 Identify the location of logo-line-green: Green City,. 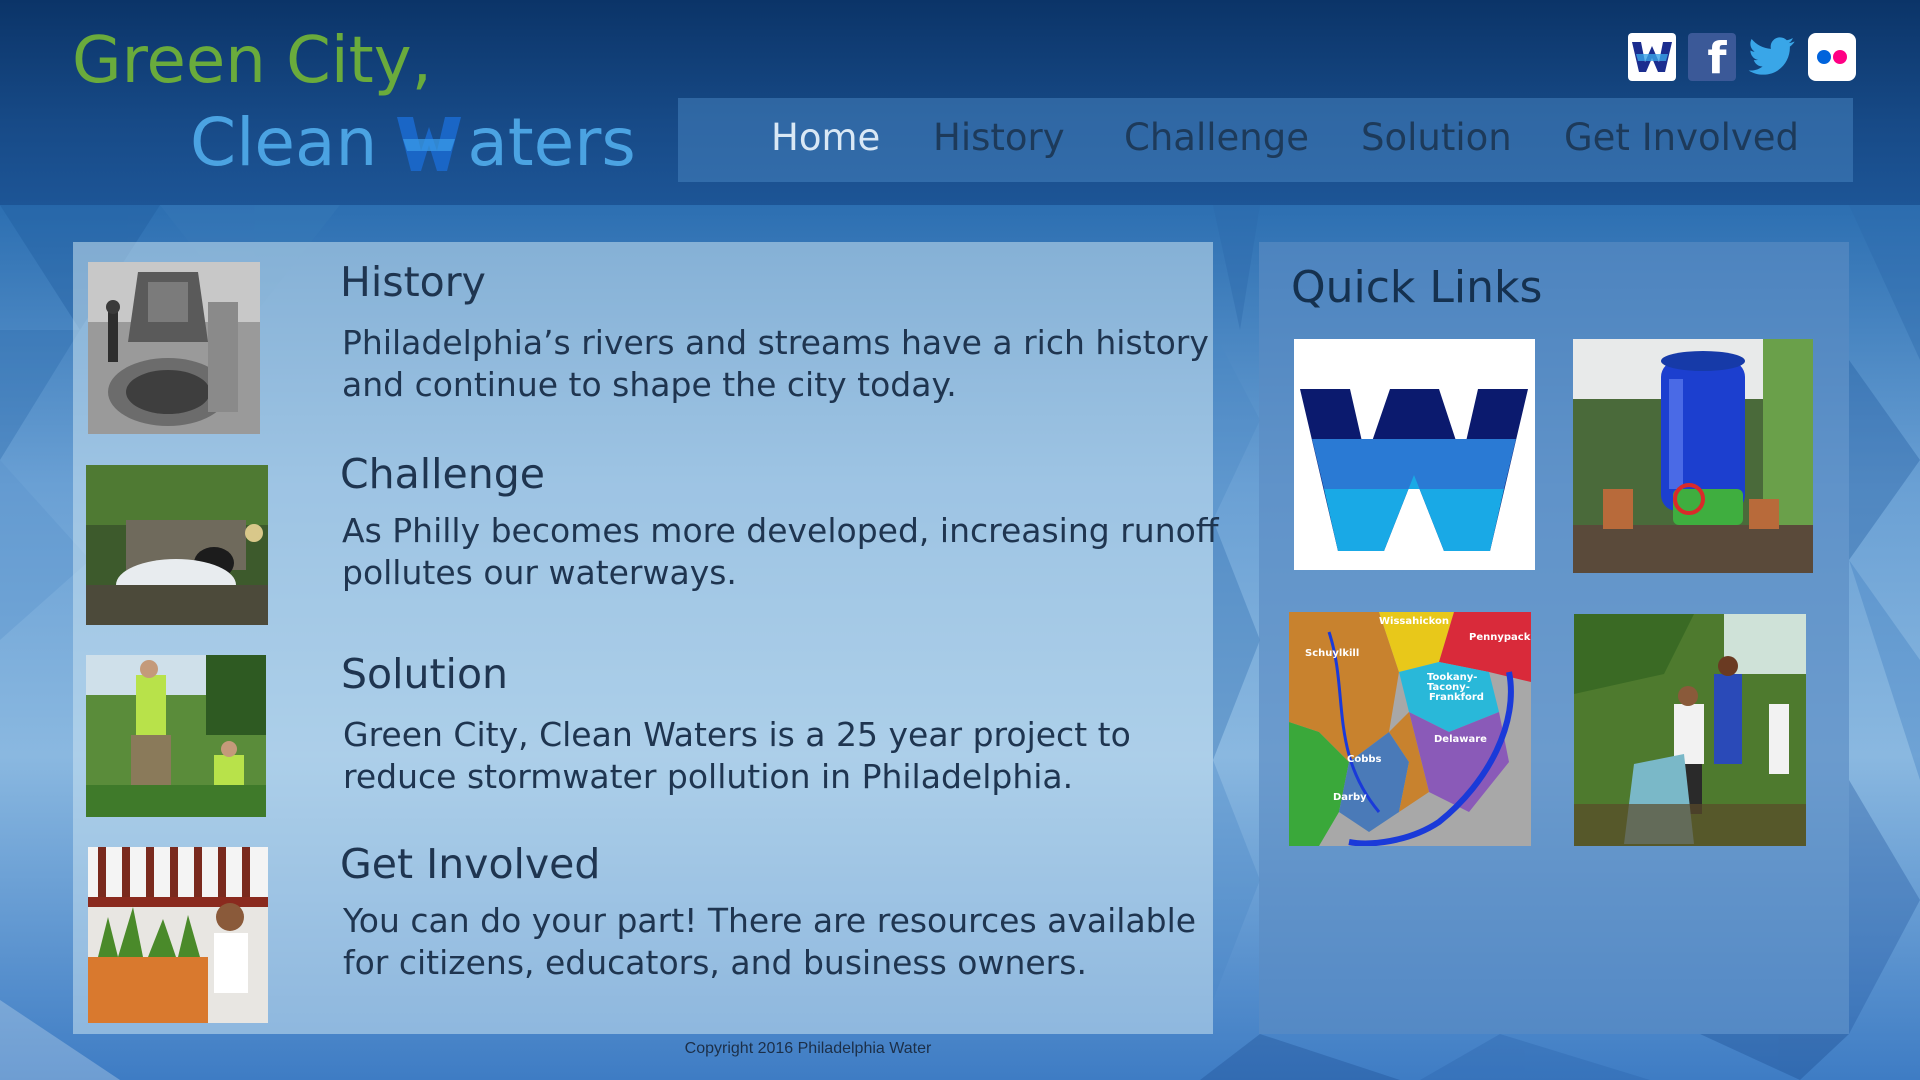
(252, 61).